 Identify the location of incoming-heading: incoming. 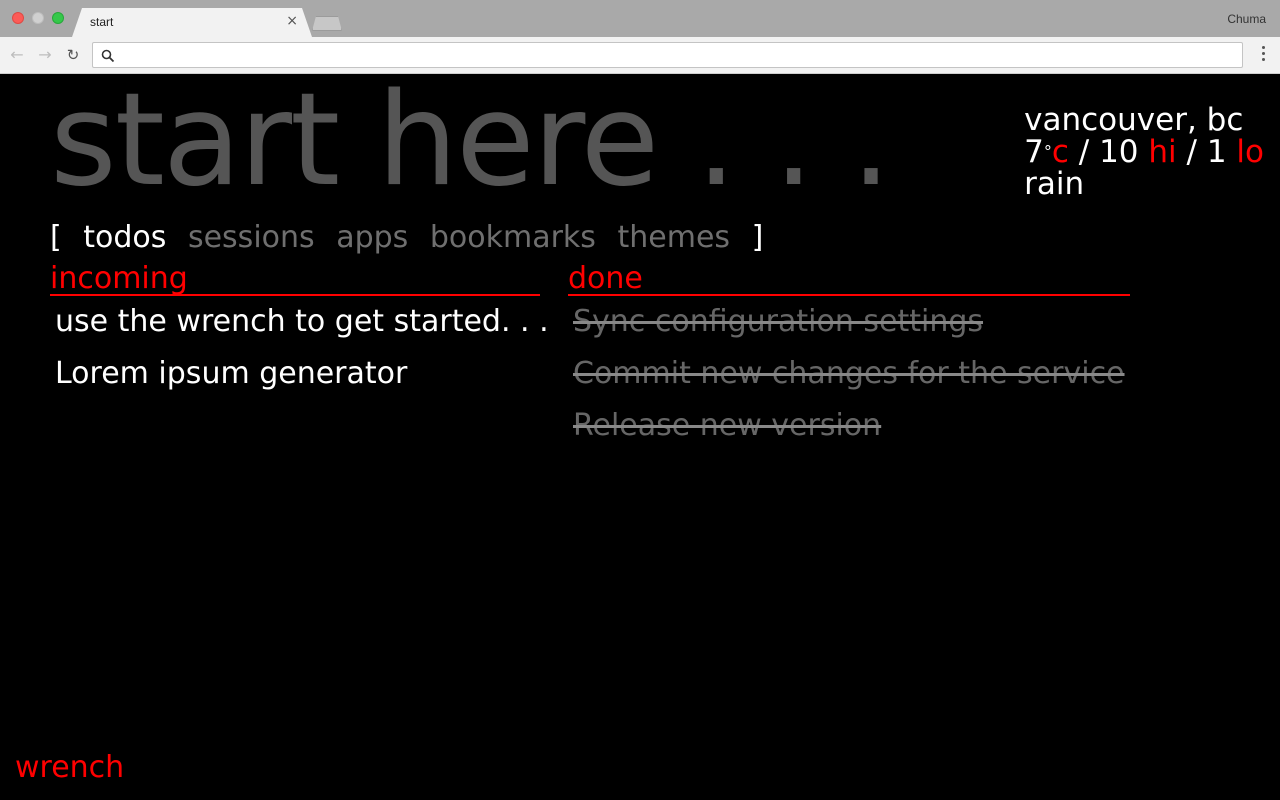
(295, 280).